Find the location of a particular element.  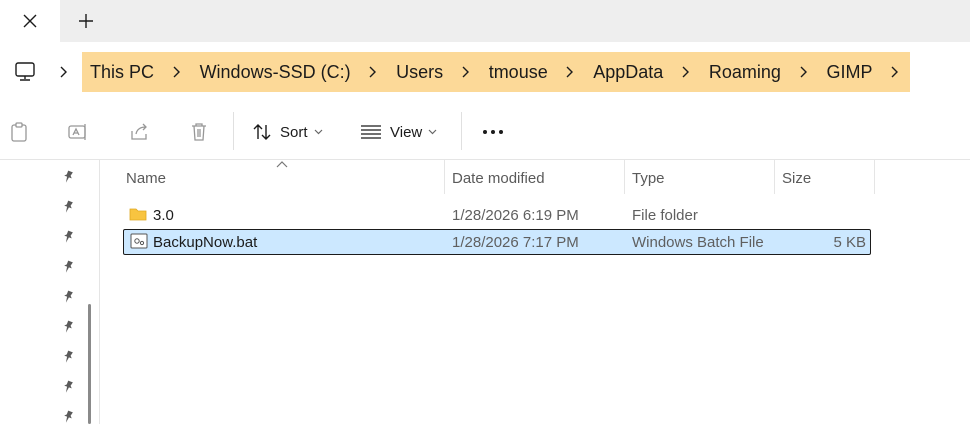

breadcrumb-item: Roaming is located at coordinates (745, 72).